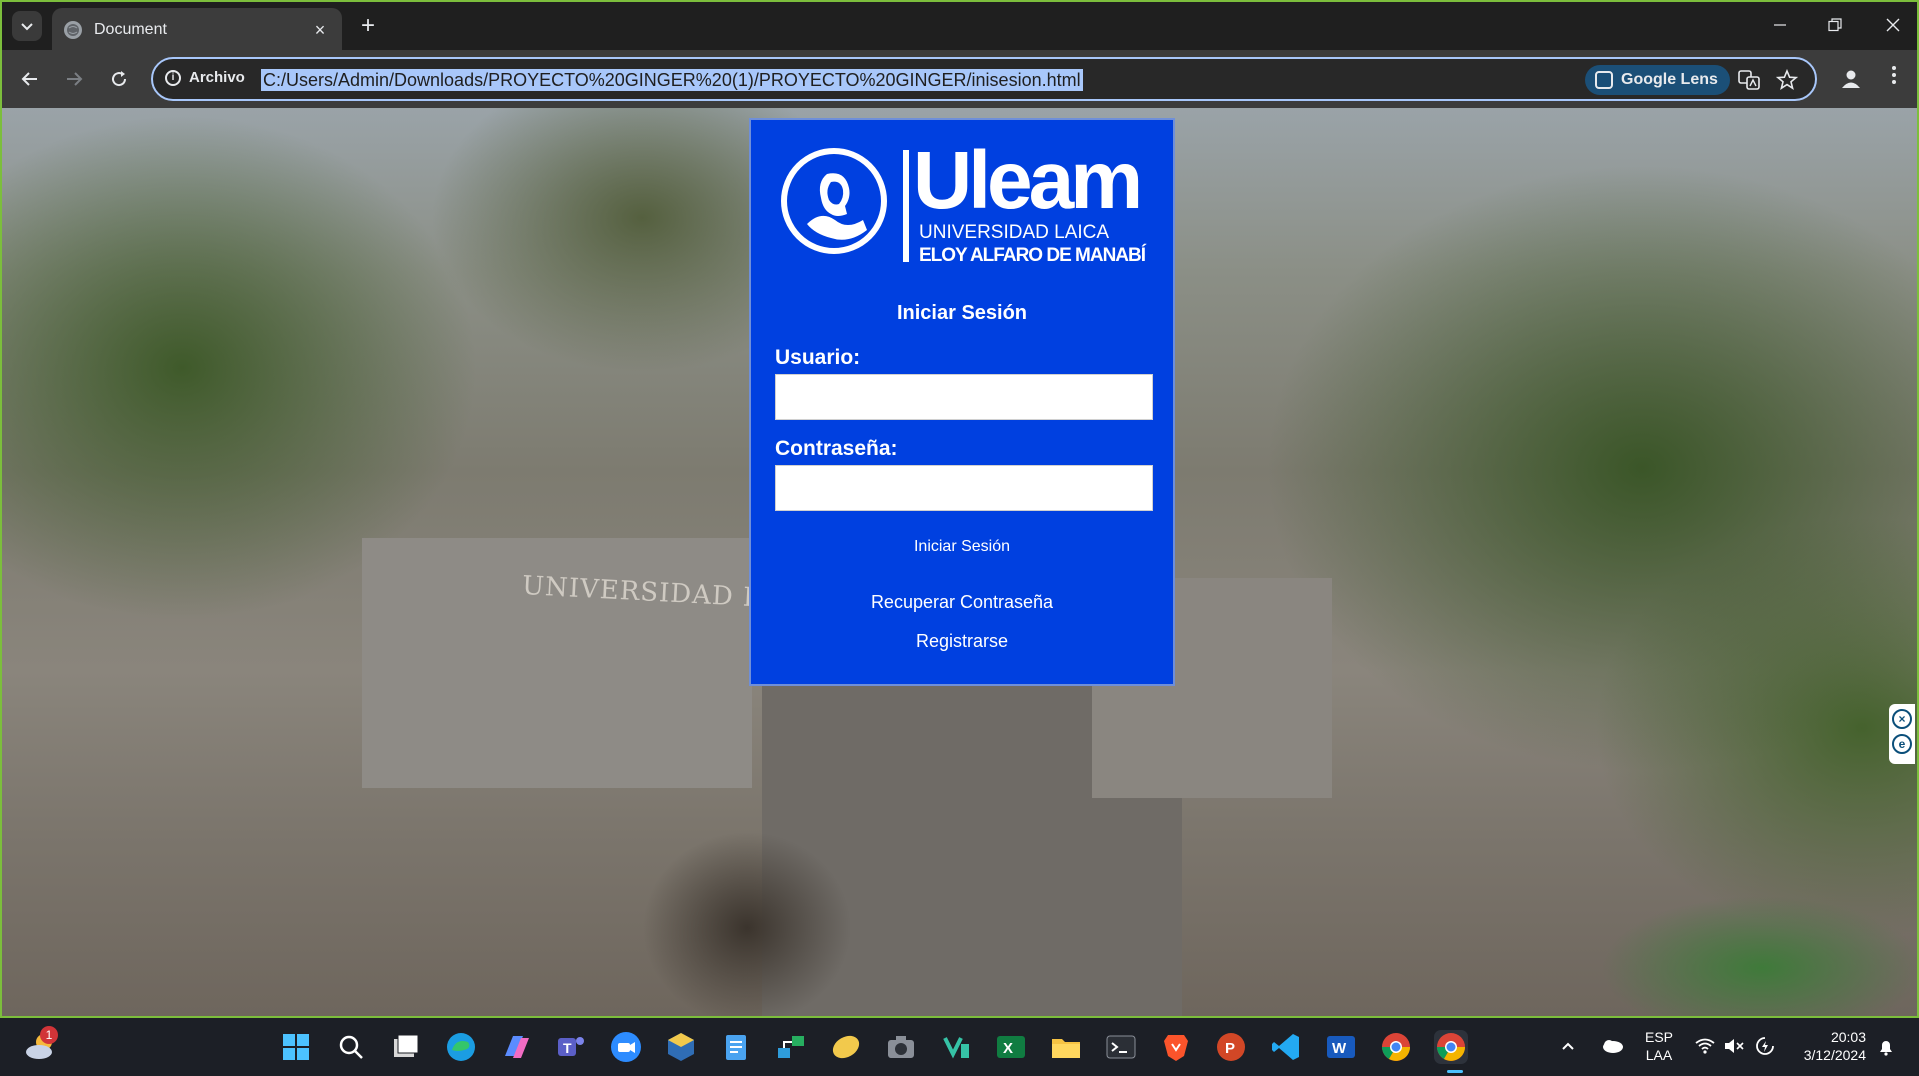  What do you see at coordinates (964, 488) in the screenshot?
I see `password-input` at bounding box center [964, 488].